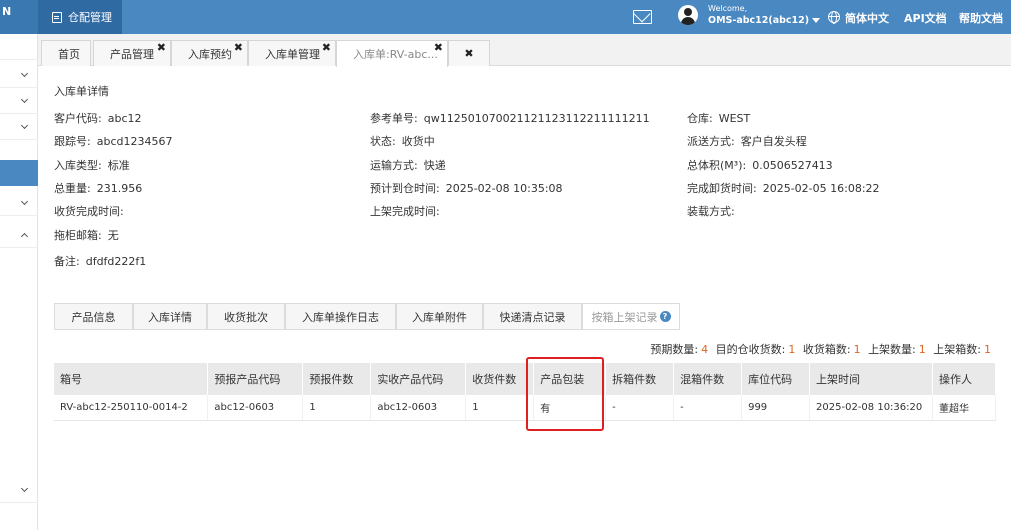 This screenshot has width=1011, height=530. What do you see at coordinates (871, 379) in the screenshot?
I see `column-header: 上架时间` at bounding box center [871, 379].